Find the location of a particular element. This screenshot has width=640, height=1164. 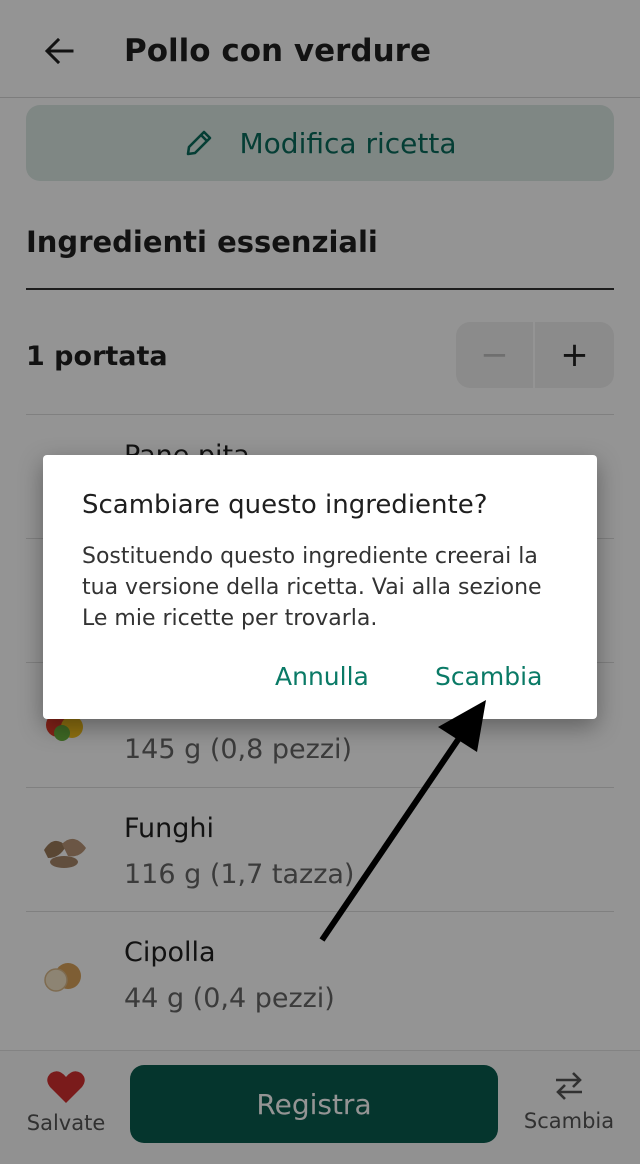

cancel-button: Annulla is located at coordinates (322, 677).